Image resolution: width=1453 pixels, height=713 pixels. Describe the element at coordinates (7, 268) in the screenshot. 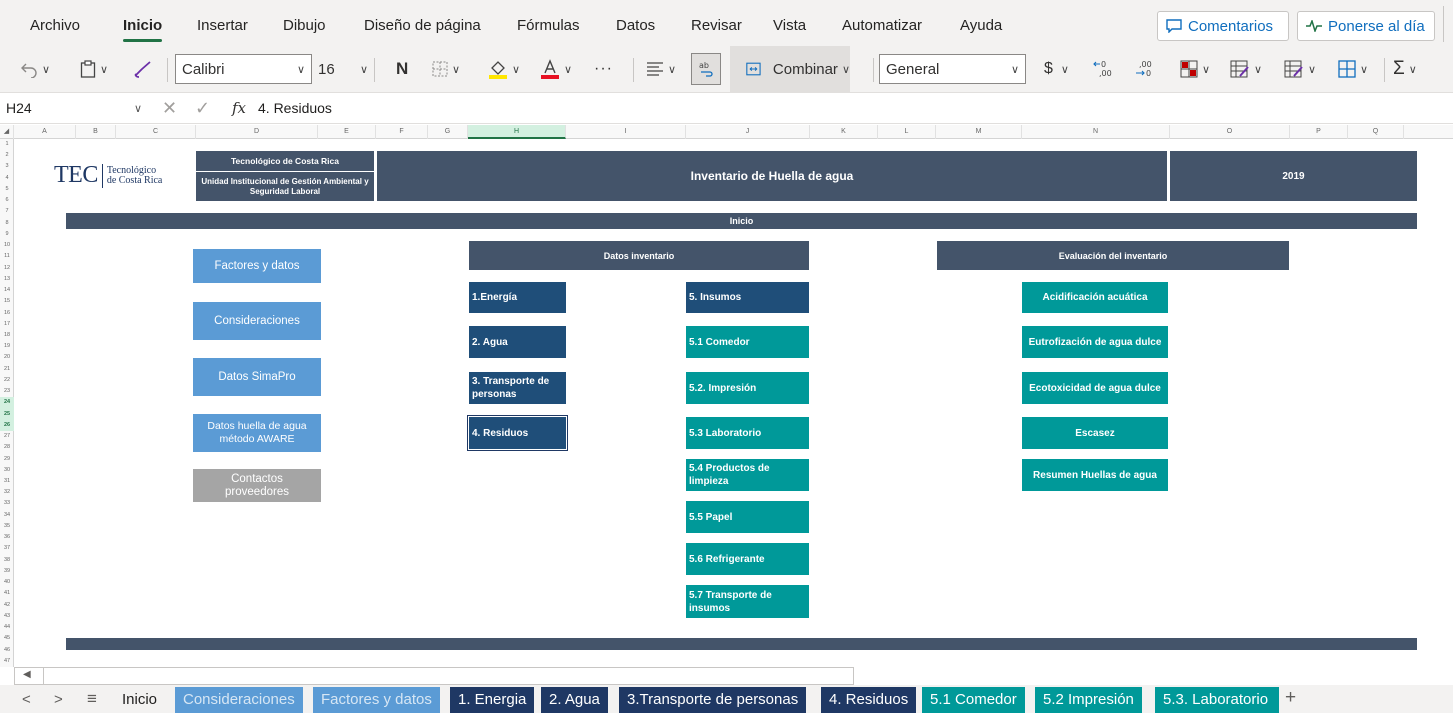

I see `row-header: 12` at that location.